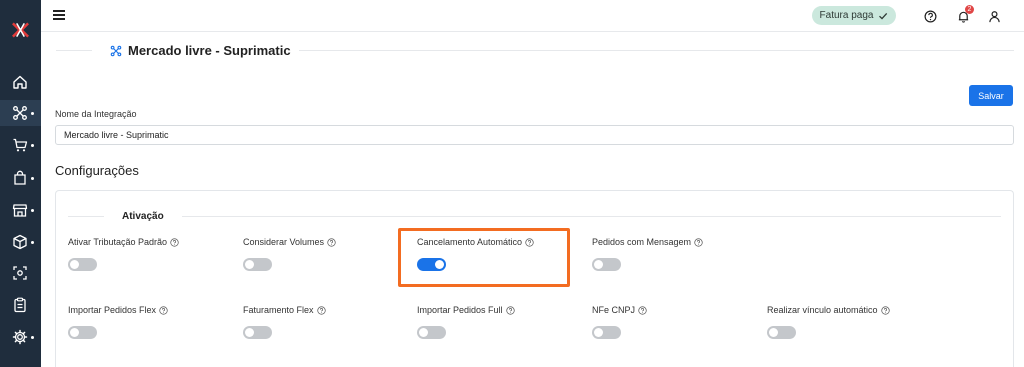  I want to click on user-button, so click(994, 16).